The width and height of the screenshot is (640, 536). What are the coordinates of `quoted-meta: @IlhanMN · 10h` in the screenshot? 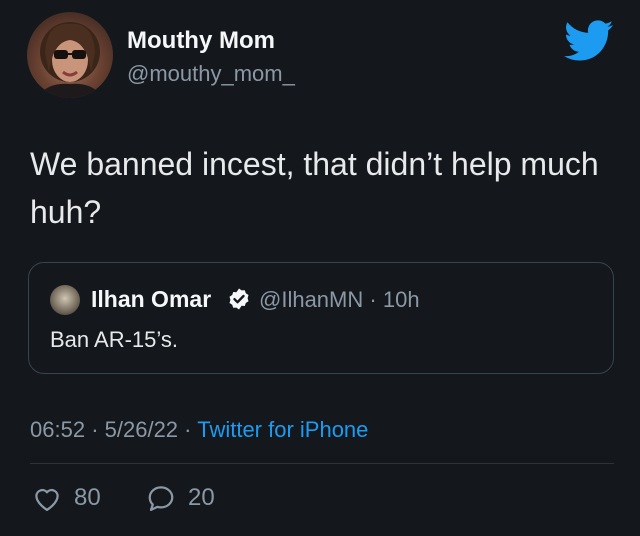 It's located at (339, 300).